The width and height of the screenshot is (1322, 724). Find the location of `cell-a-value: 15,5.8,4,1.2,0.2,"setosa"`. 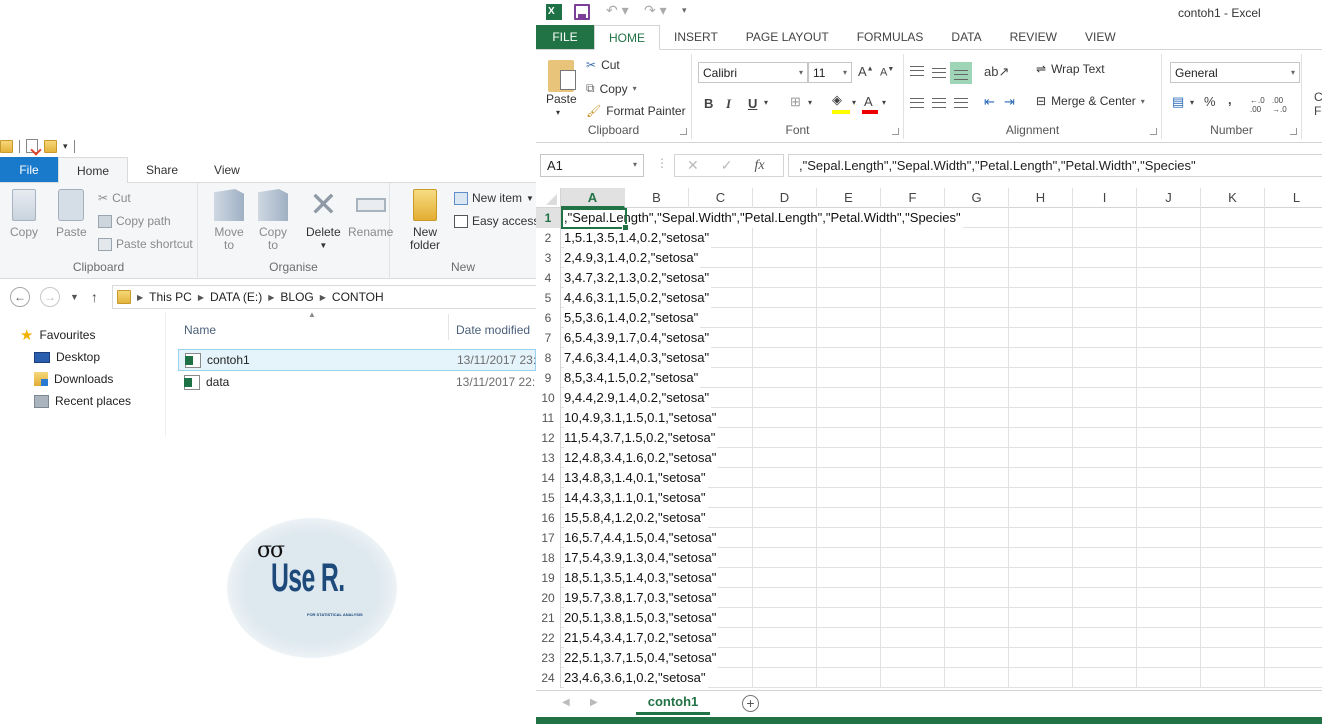

cell-a-value: 15,5.8,4,1.2,0.2,"setosa" is located at coordinates (636, 518).